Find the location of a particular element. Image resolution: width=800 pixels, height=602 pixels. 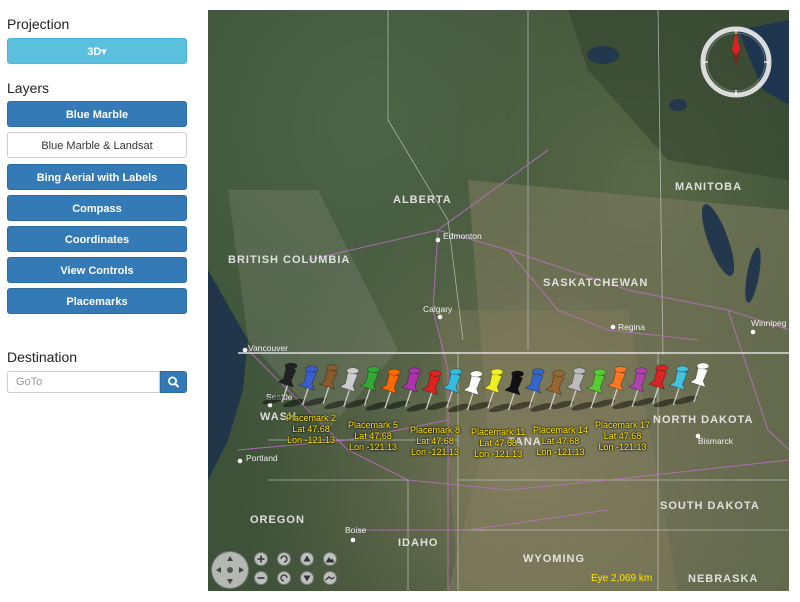

rotate-icon is located at coordinates (284, 559).